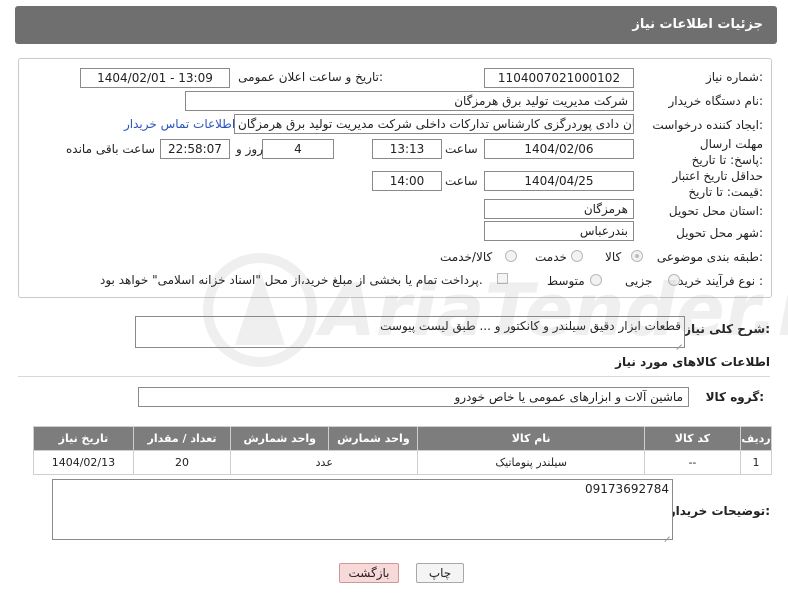 The width and height of the screenshot is (788, 598). Describe the element at coordinates (692, 362) in the screenshot. I see `goods-section-title: اطلاعات کالاهای مورد نیاز` at that location.